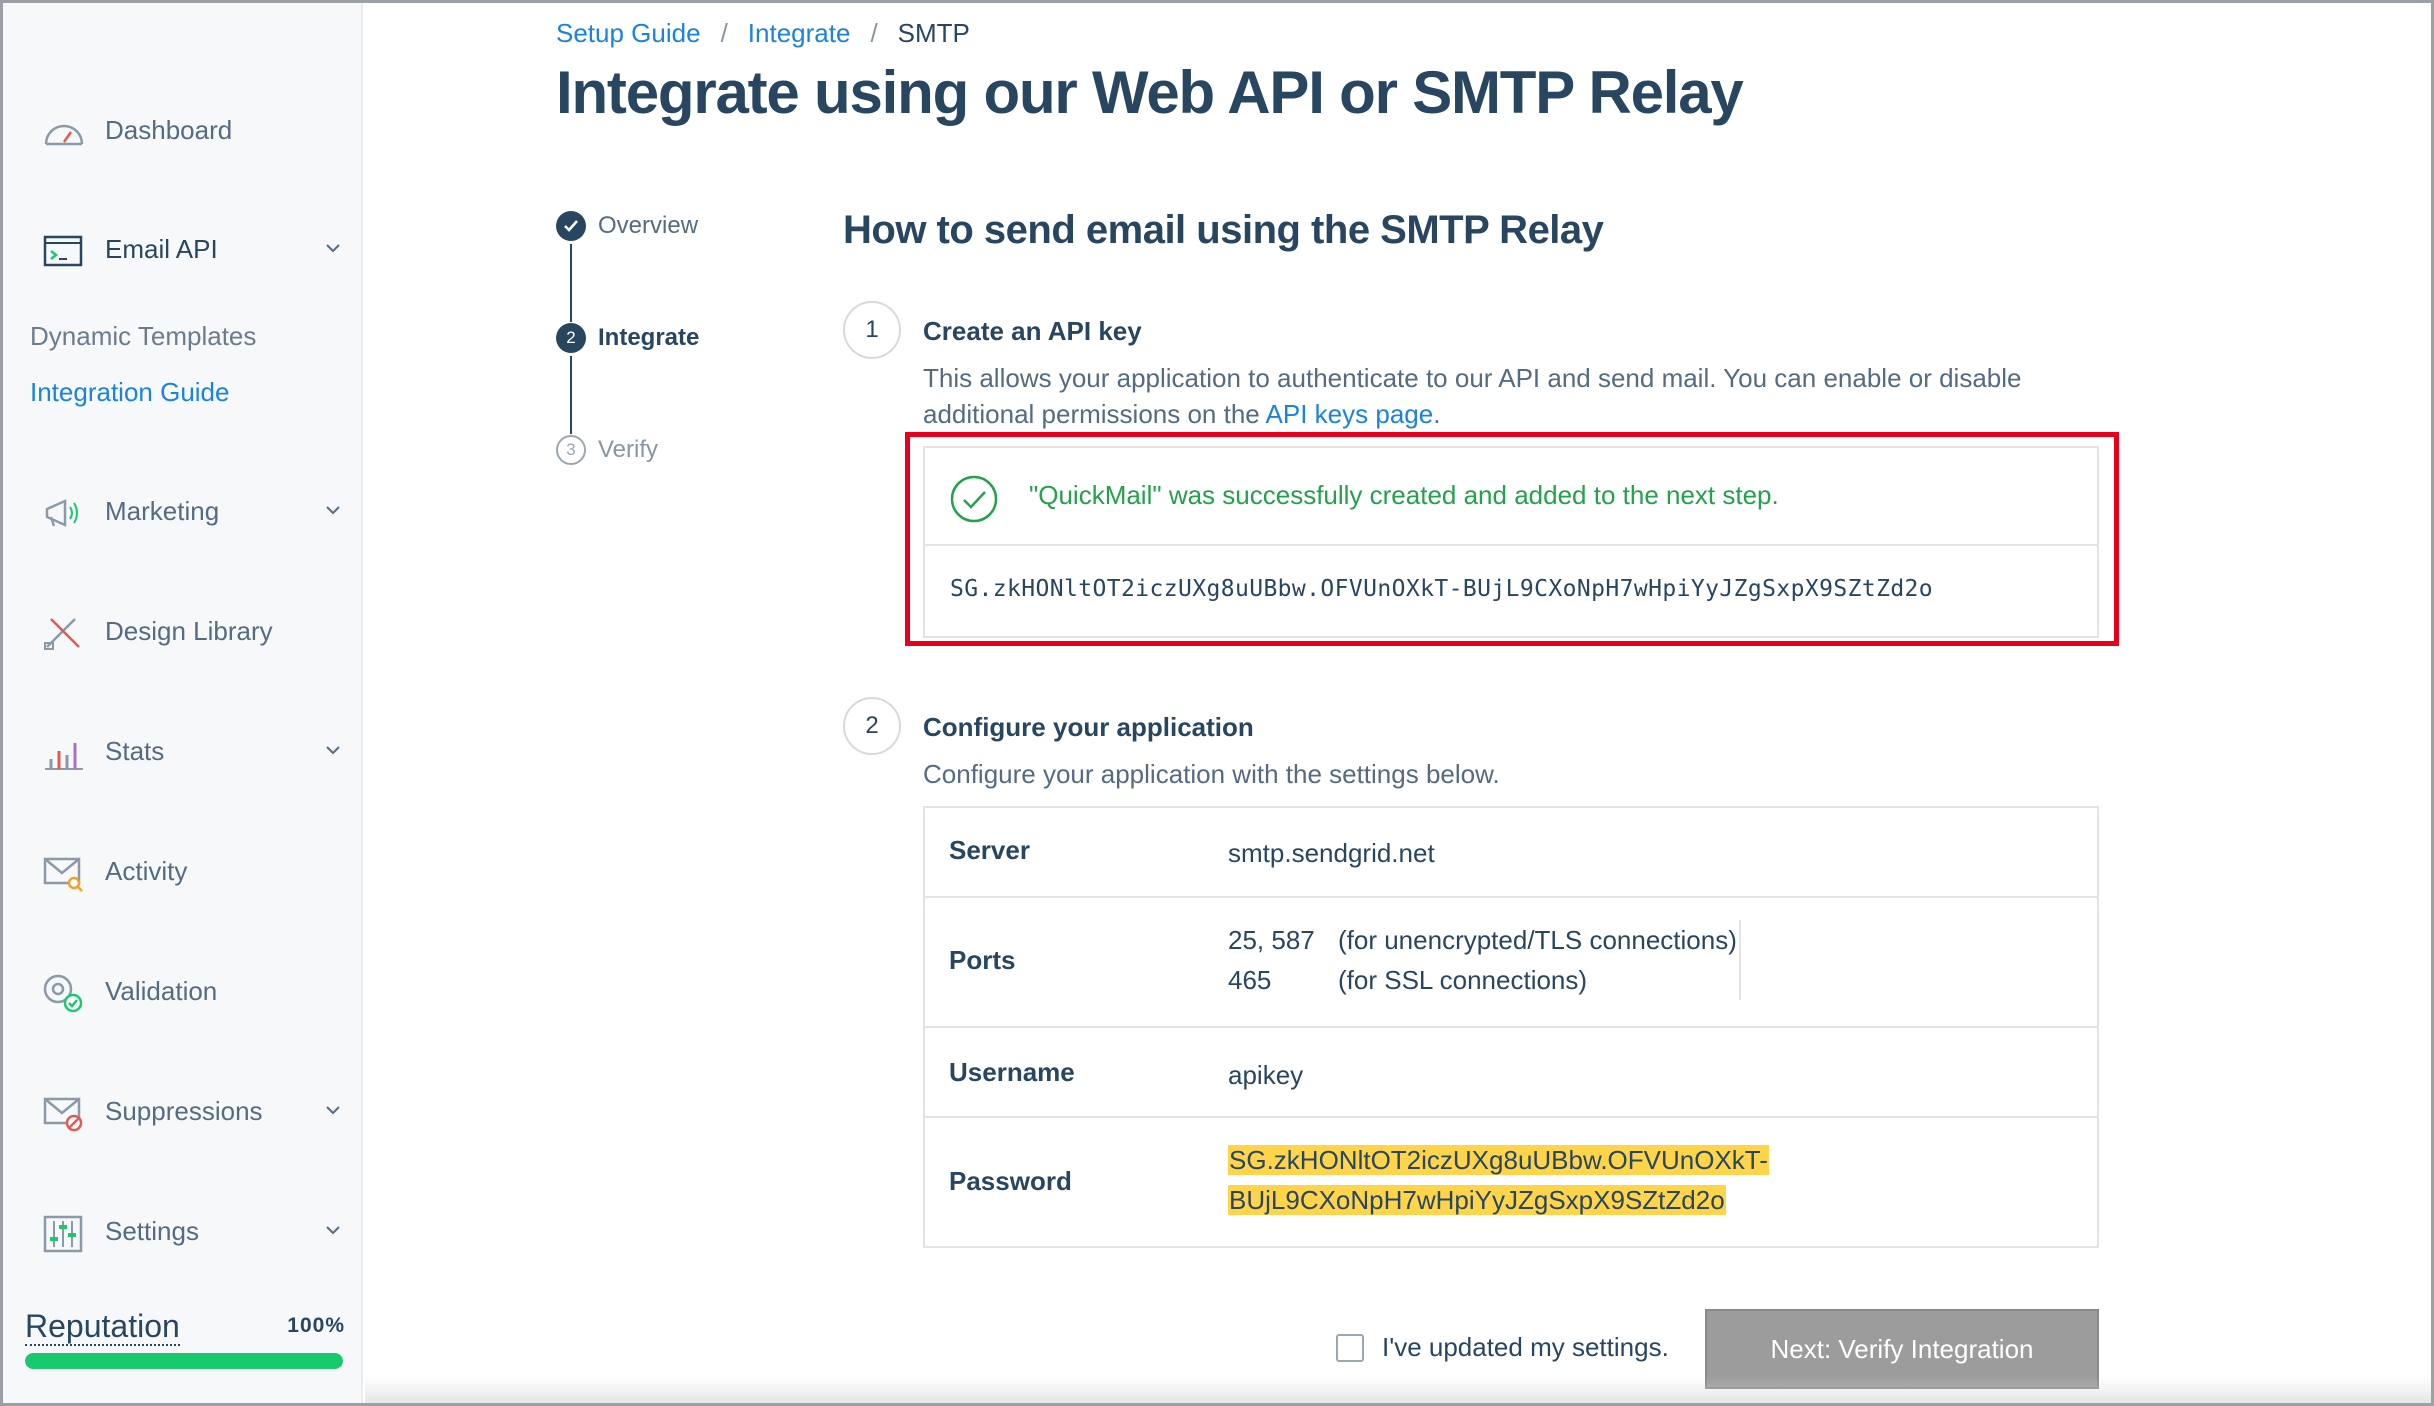 Image resolution: width=2434 pixels, height=1406 pixels. What do you see at coordinates (649, 337) in the screenshot?
I see `stepper-step-label: Integrate` at bounding box center [649, 337].